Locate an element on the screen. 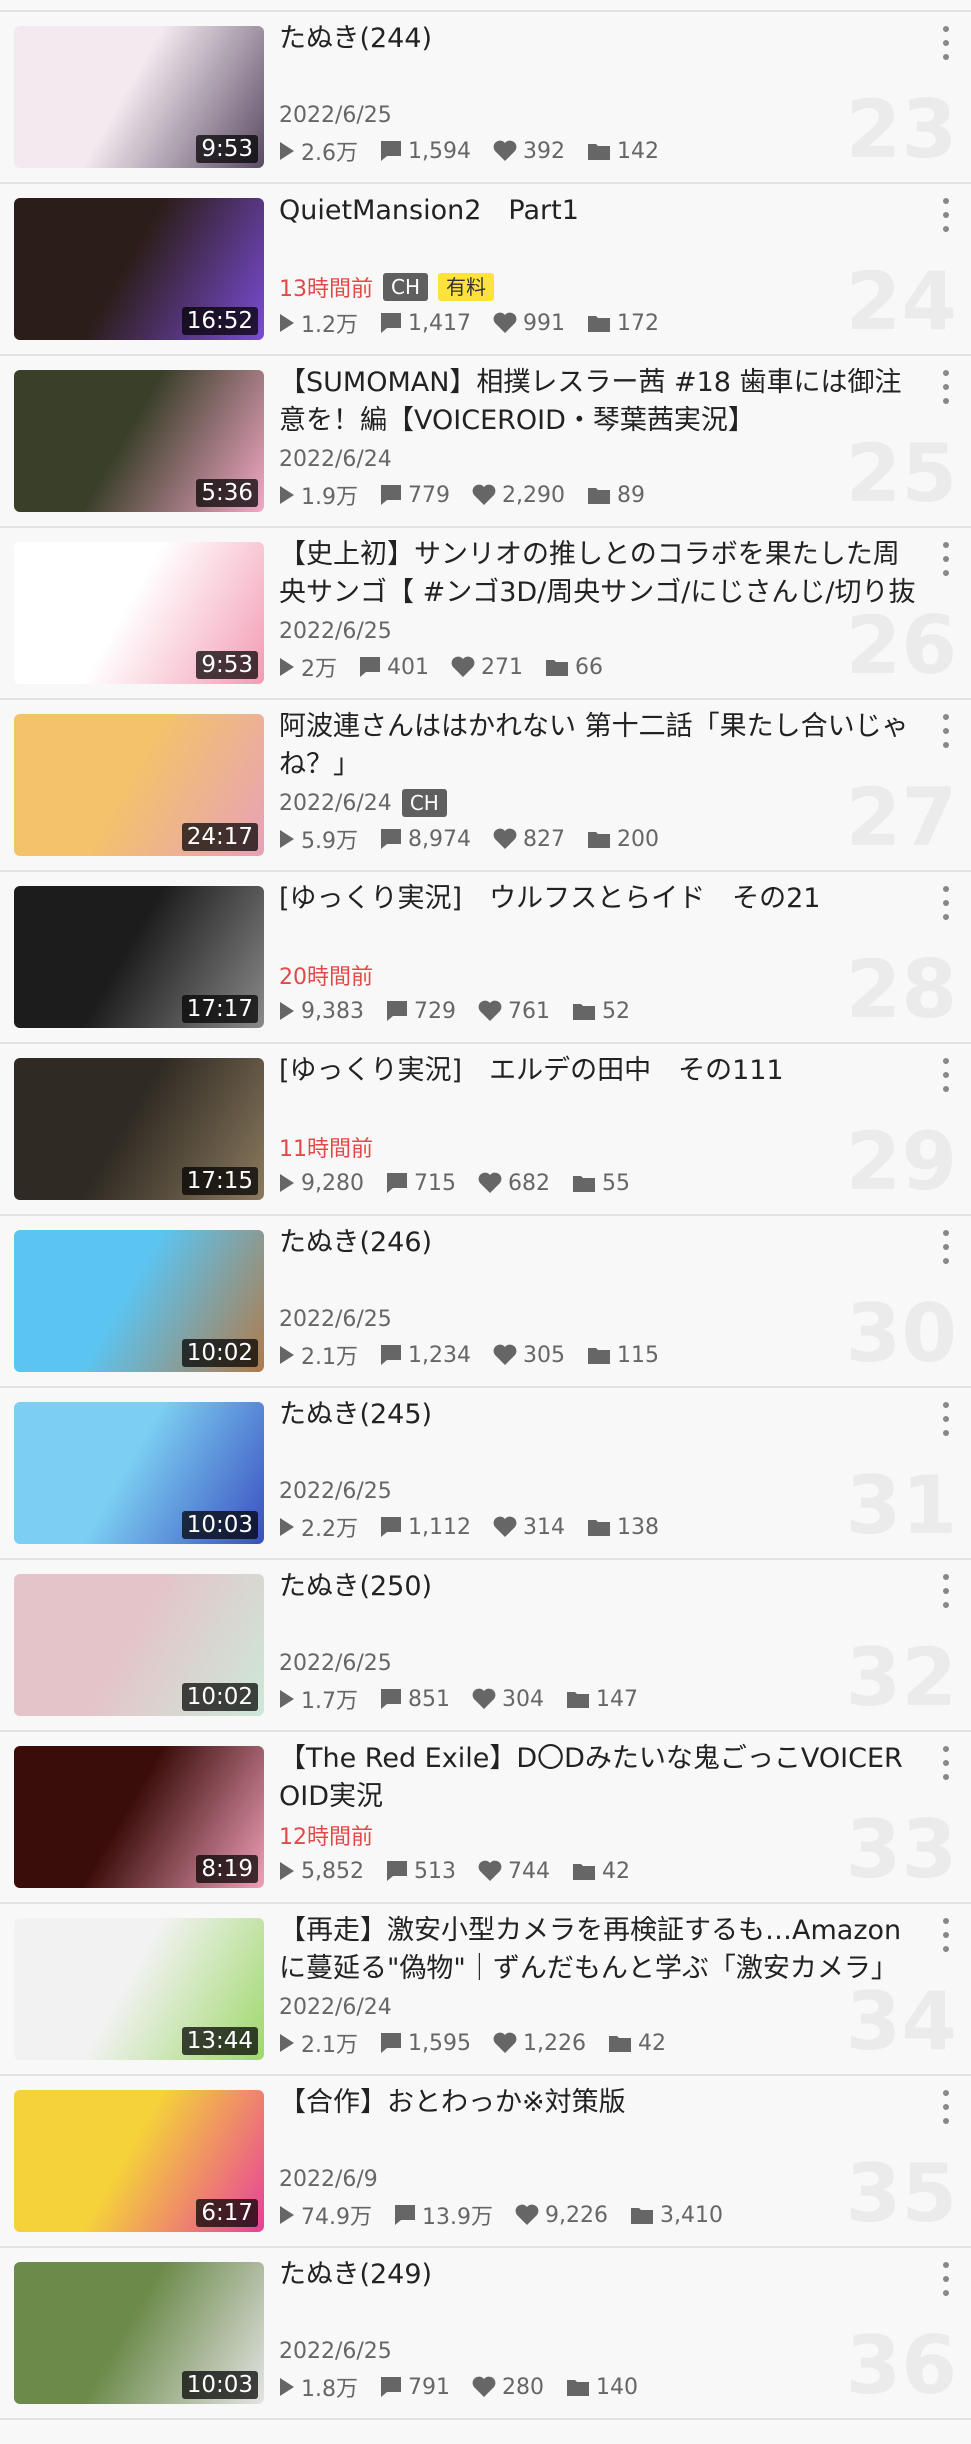  comment-count: 779 is located at coordinates (415, 495).